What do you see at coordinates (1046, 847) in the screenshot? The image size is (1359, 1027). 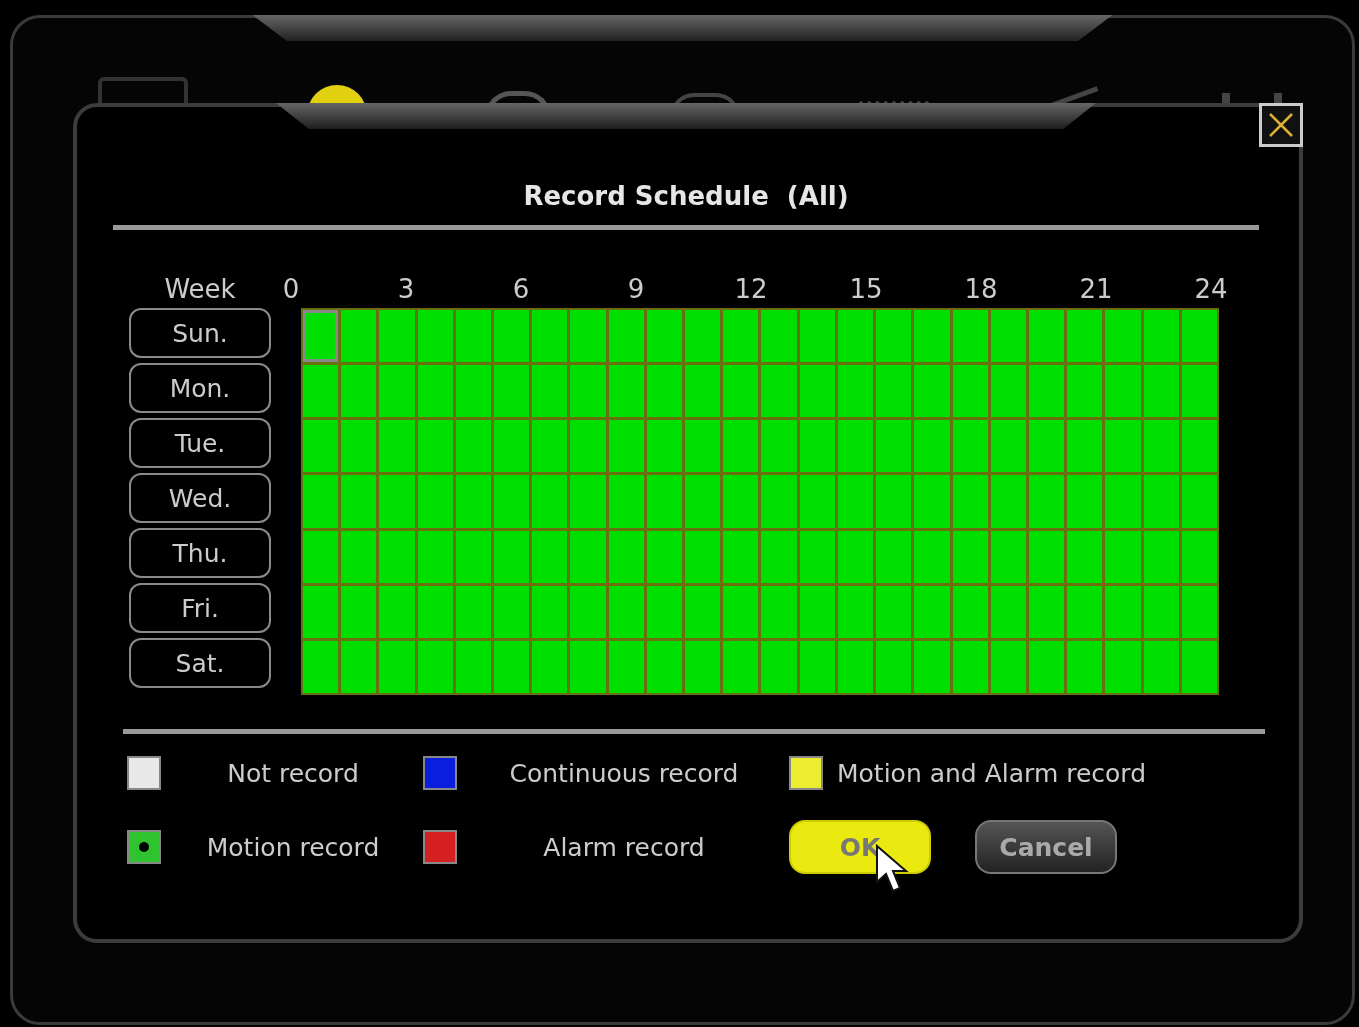 I see `cancel-button: Cancel` at bounding box center [1046, 847].